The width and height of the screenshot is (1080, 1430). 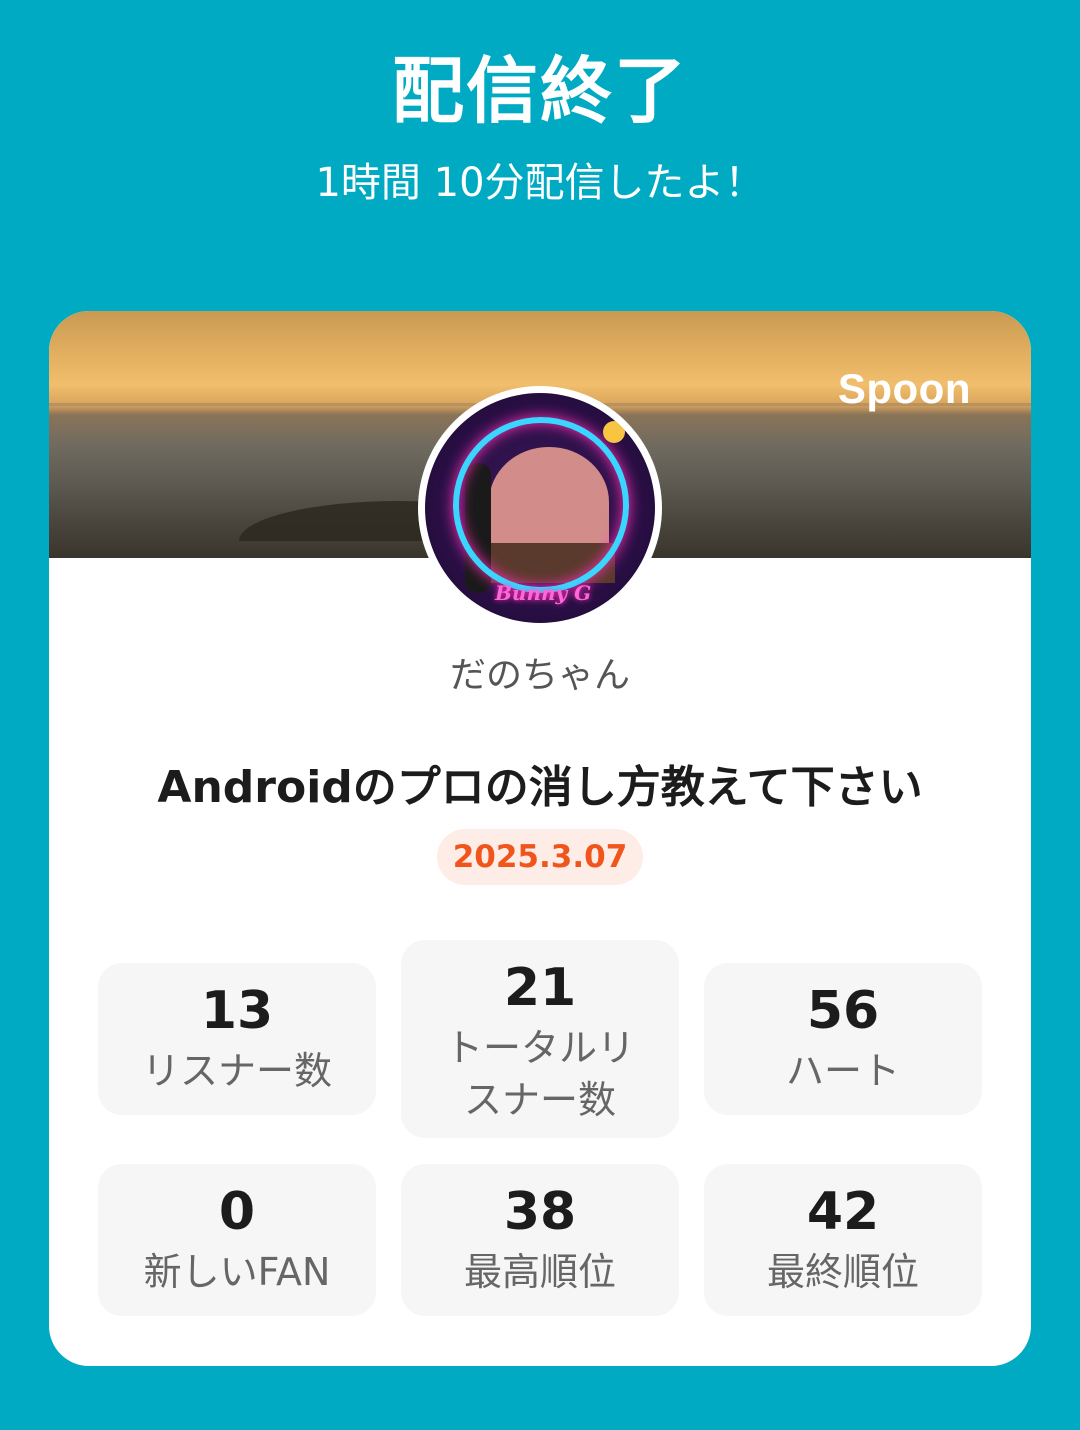 What do you see at coordinates (540, 1212) in the screenshot?
I see `stat-value: 38` at bounding box center [540, 1212].